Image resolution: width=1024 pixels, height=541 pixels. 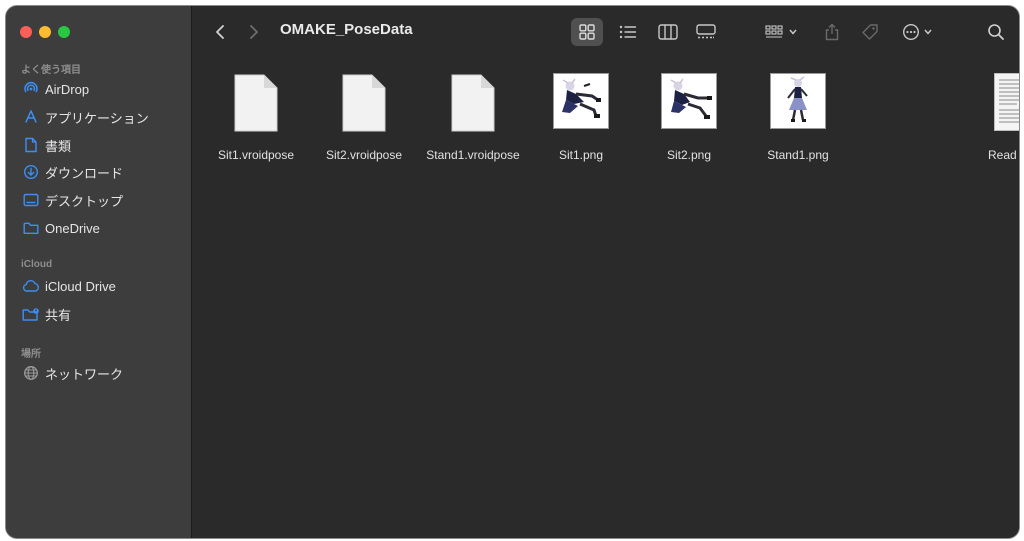 I want to click on sidebar-item-icloud-drive: iCloud Drive, so click(x=99, y=286).